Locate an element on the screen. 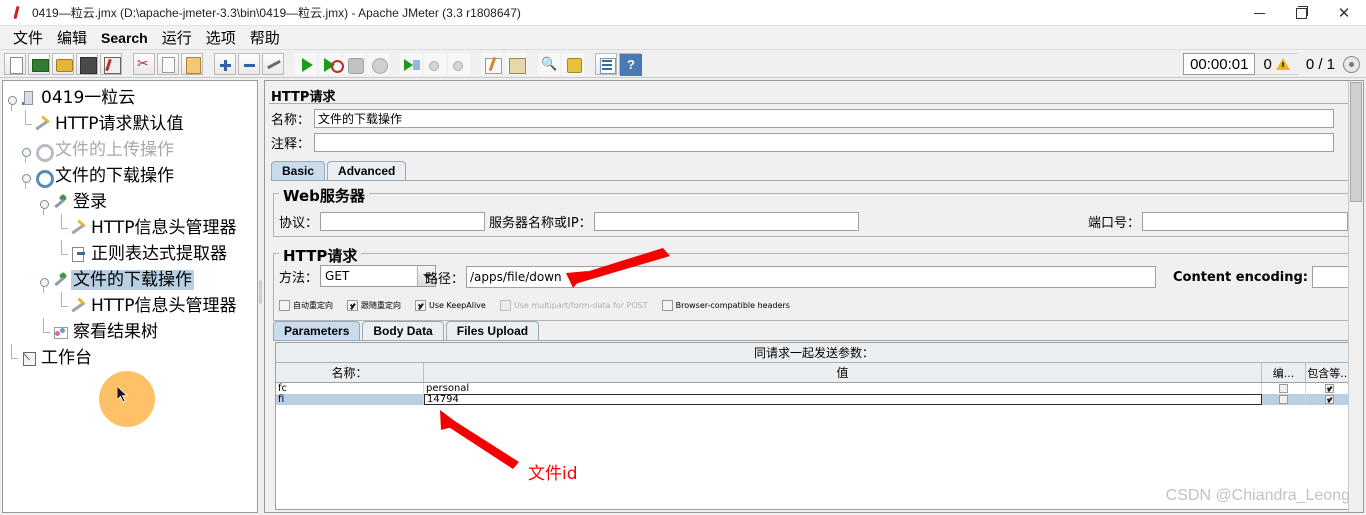 This screenshot has width=1366, height=515. basic-advanced-tabs: Basic Advanced is located at coordinates (339, 170).